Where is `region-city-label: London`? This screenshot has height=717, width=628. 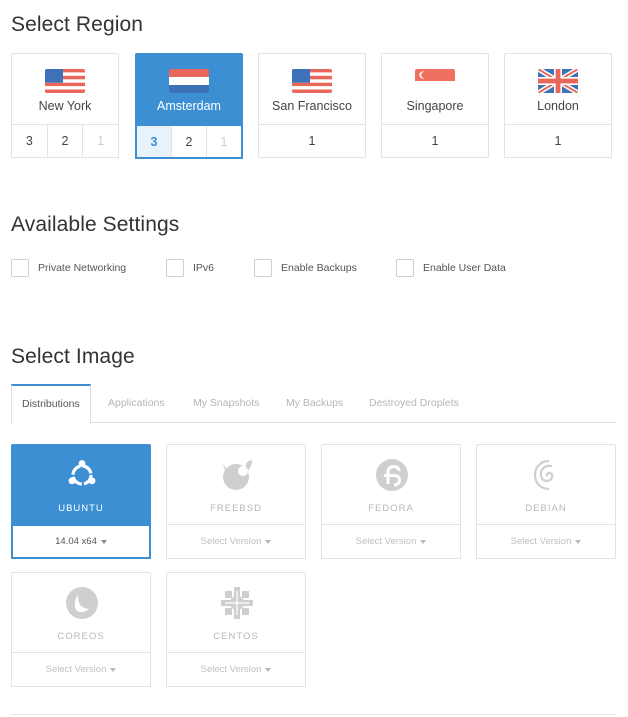
region-city-label: London is located at coordinates (558, 106).